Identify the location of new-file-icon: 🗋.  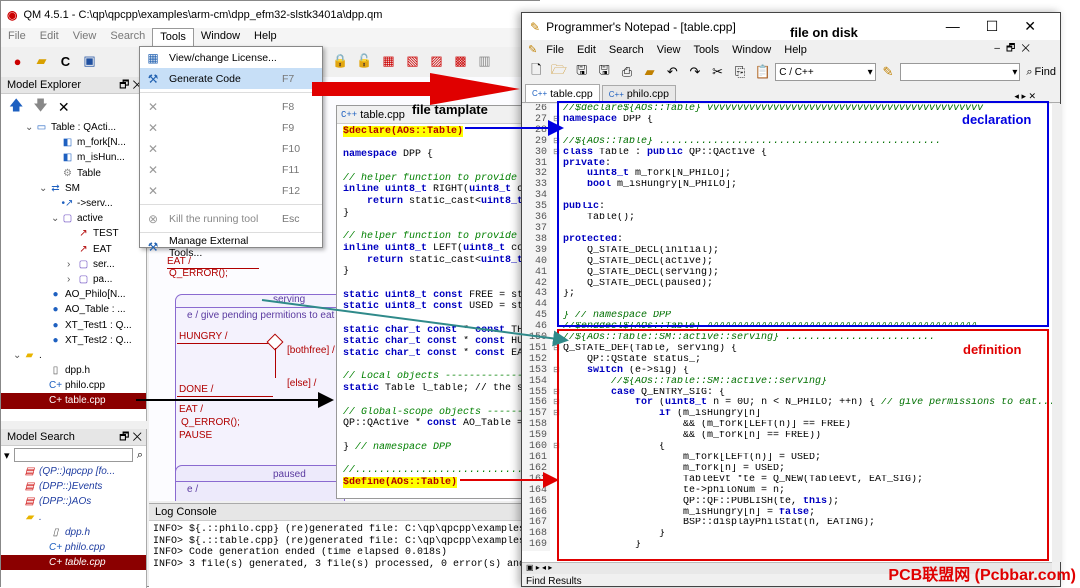
(536, 72).